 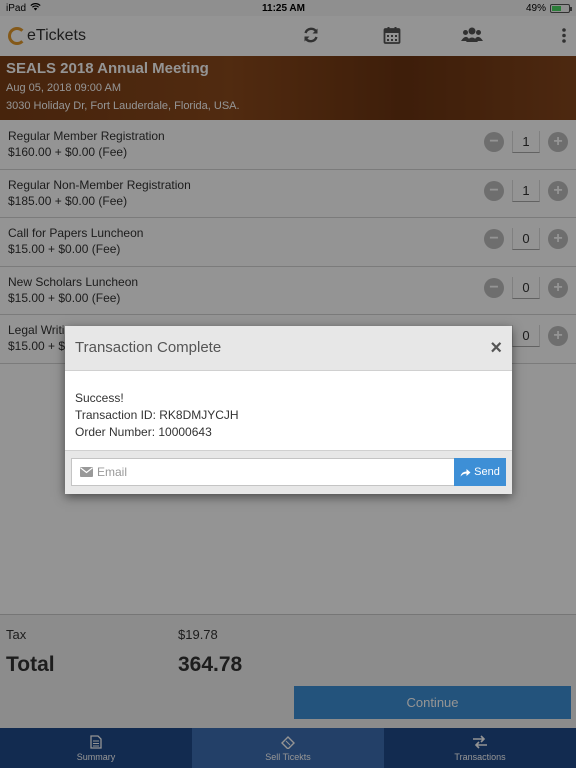 I want to click on dialog-title: Transaction Complete, so click(x=148, y=347).